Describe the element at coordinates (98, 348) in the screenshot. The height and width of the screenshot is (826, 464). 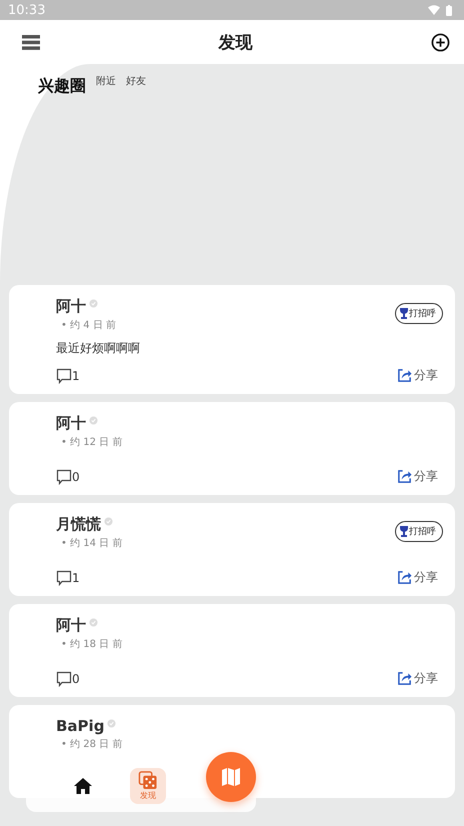
I see `post-text: 最近好烦啊啊啊` at that location.